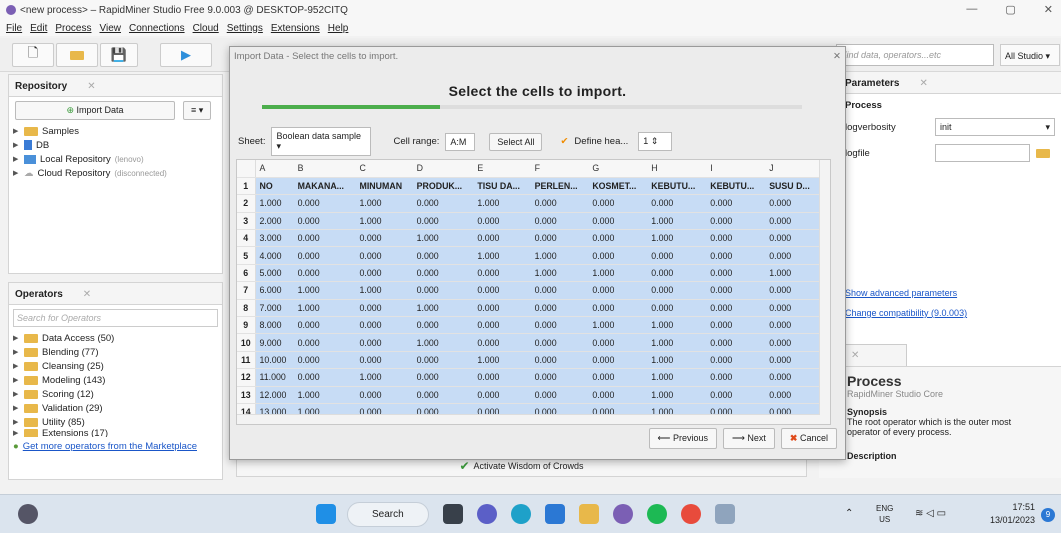  Describe the element at coordinates (274, 325) in the screenshot. I see `table-cell: 8.000` at that location.